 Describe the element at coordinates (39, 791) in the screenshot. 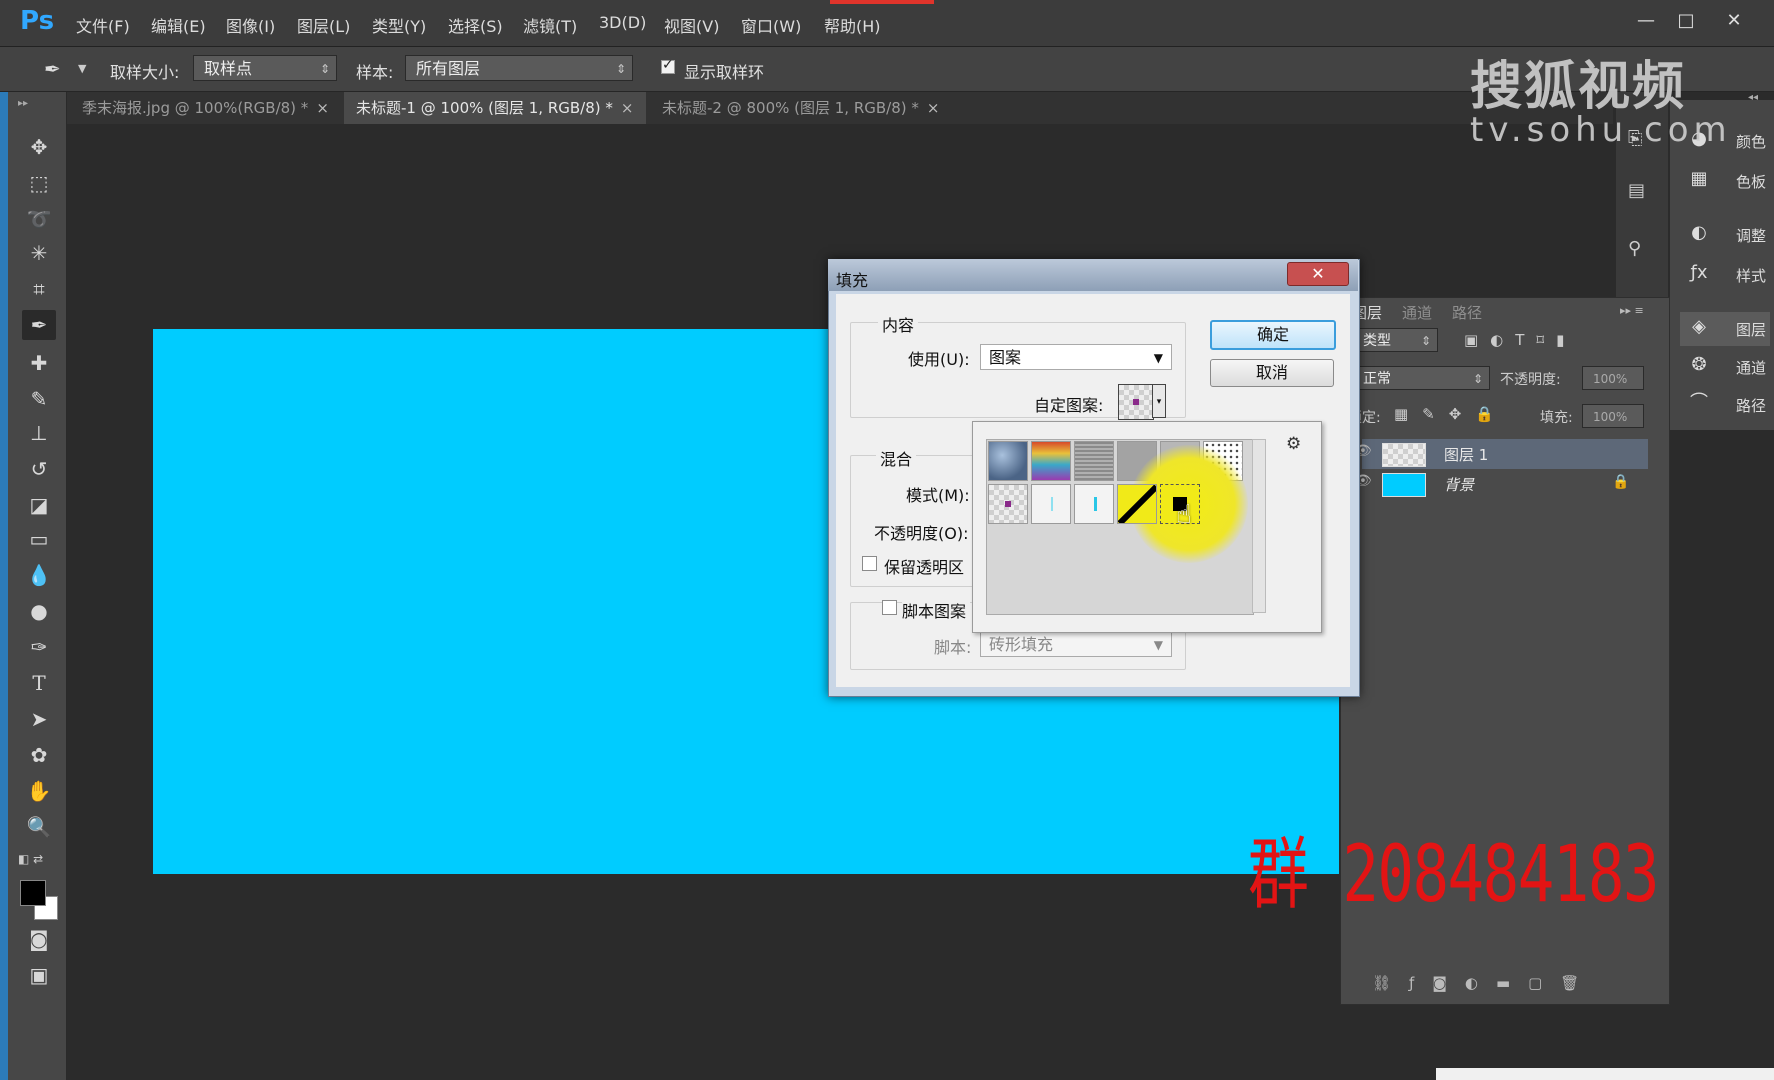

I see `hand-icon: ✋` at that location.